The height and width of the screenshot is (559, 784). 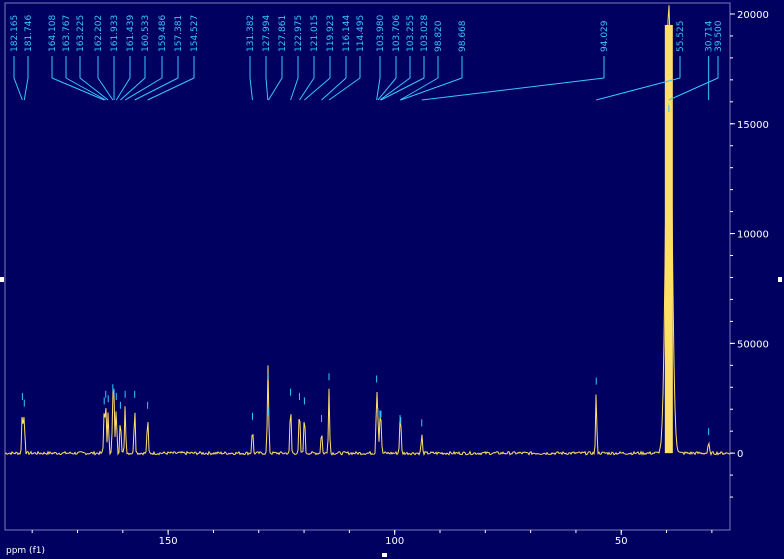 I want to click on peak-label: 160.533, so click(x=146, y=33).